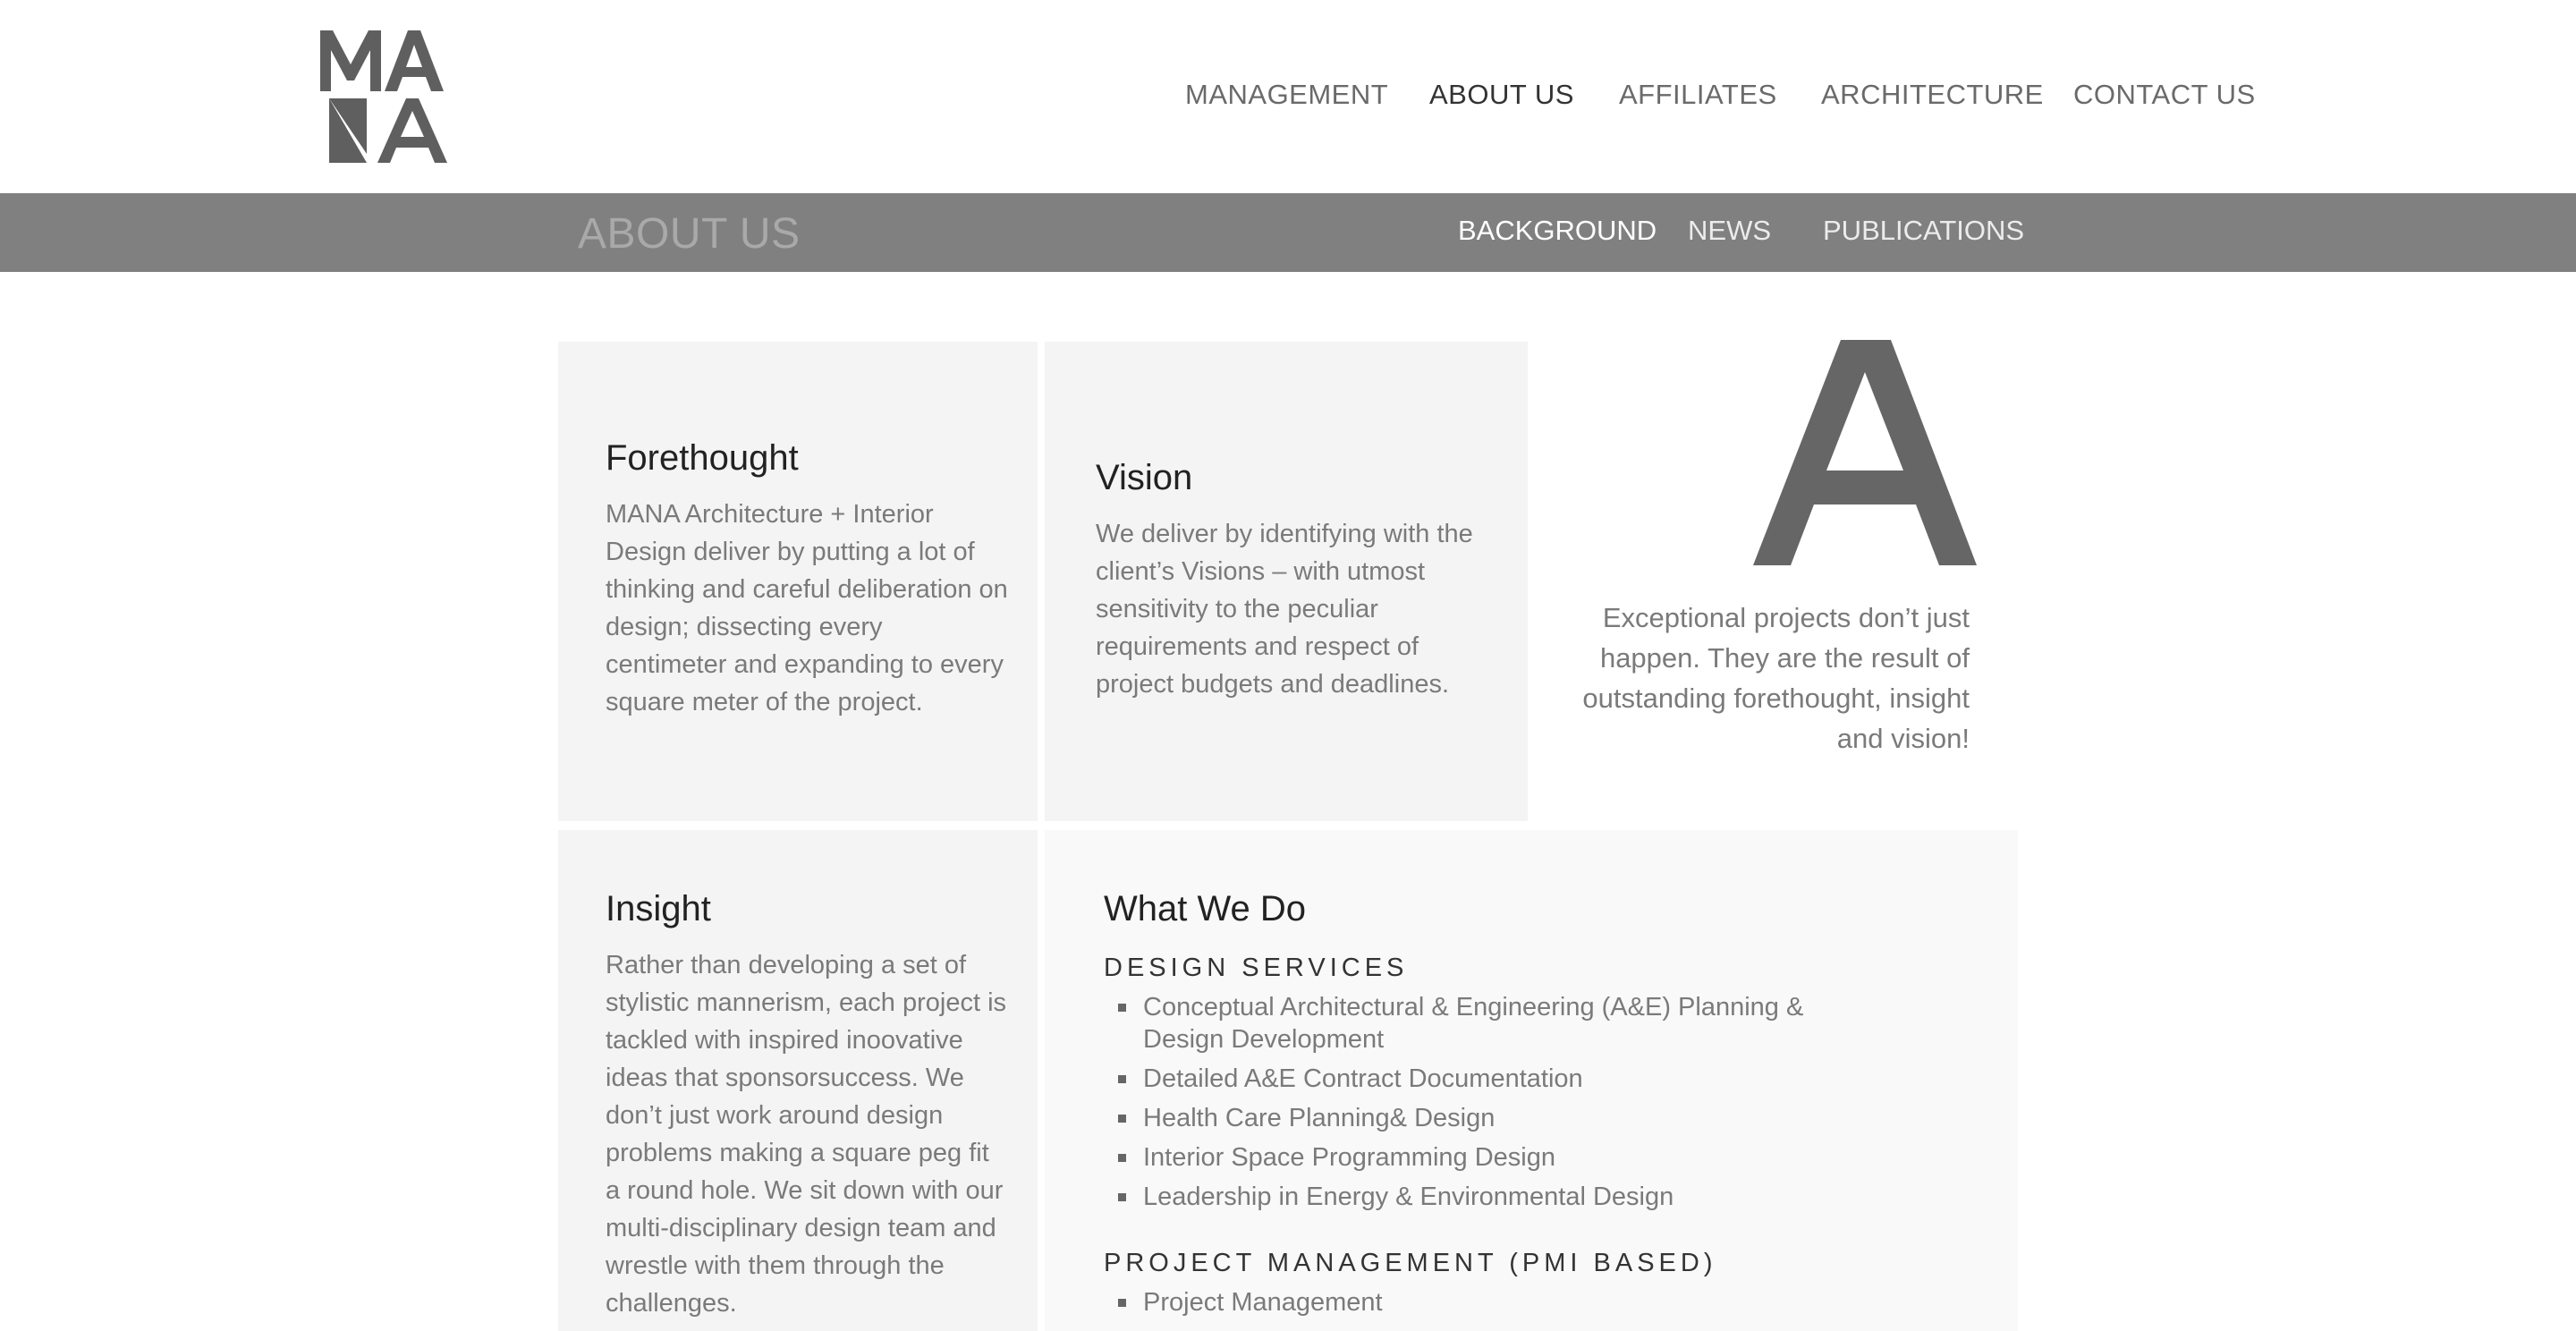  Describe the element at coordinates (658, 909) in the screenshot. I see `card-title: Insight` at that location.